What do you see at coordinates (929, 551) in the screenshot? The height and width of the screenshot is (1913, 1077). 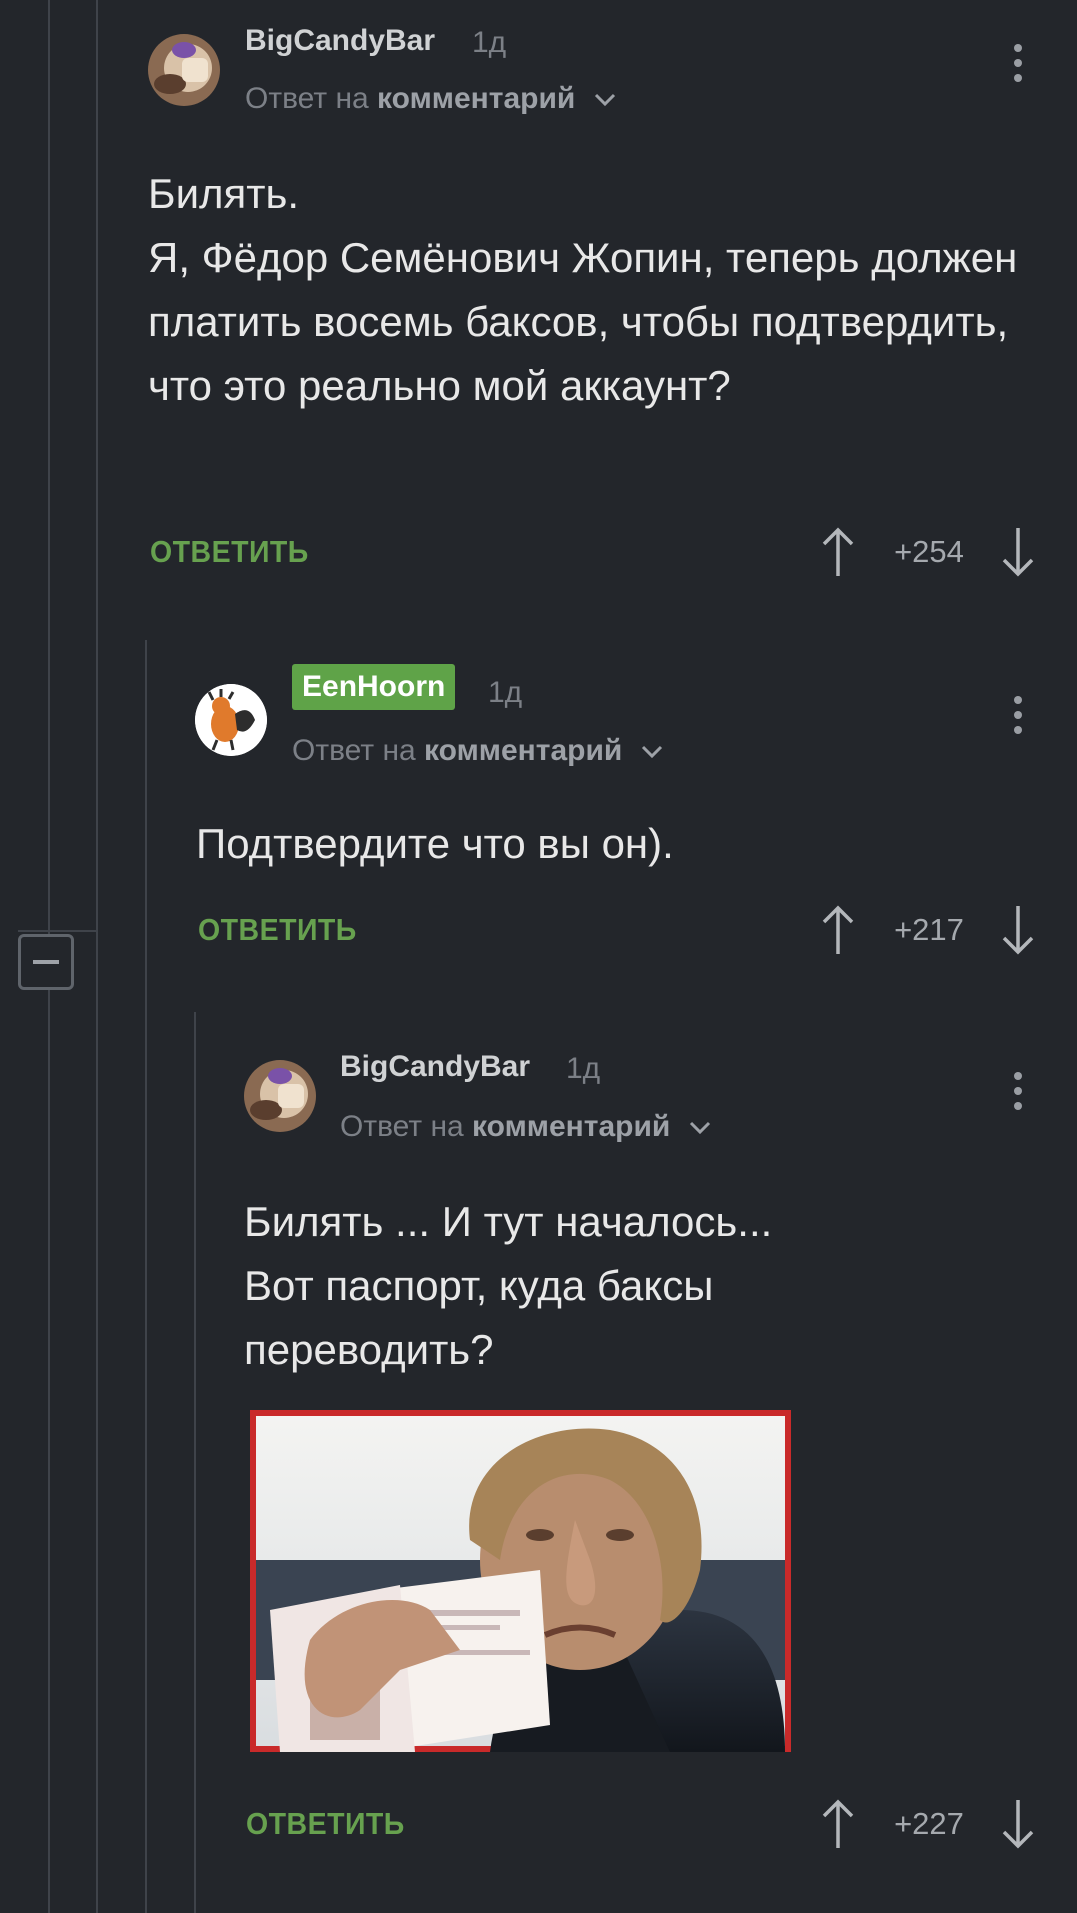 I see `vote-score: +254` at bounding box center [929, 551].